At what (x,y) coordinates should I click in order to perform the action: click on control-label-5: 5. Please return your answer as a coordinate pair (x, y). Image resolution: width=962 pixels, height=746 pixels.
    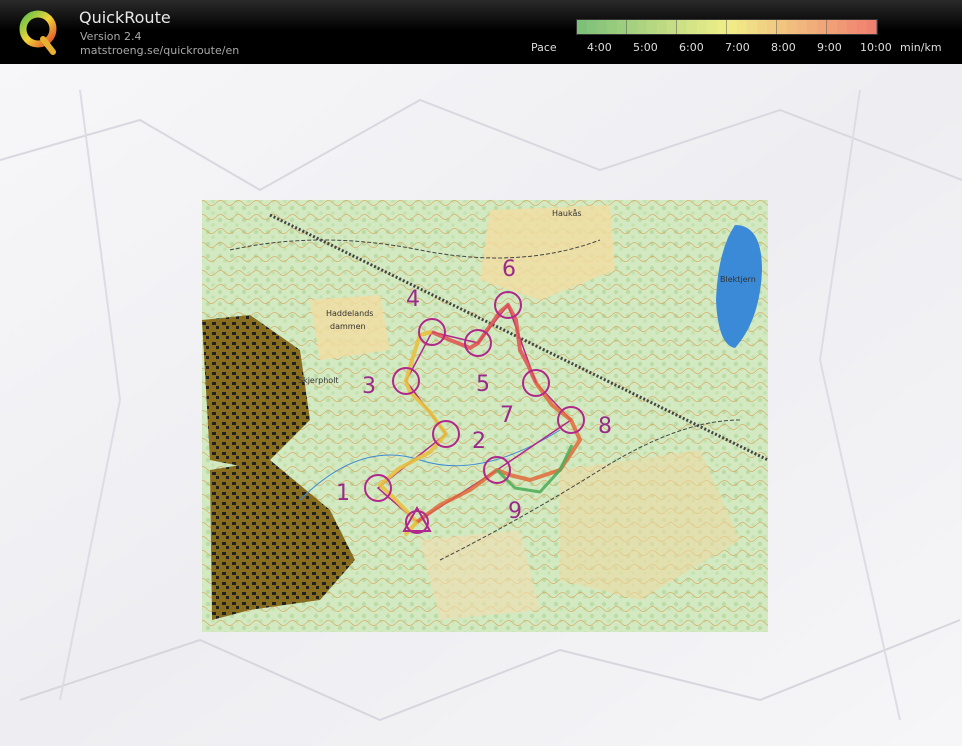
    Looking at the image, I should click on (483, 384).